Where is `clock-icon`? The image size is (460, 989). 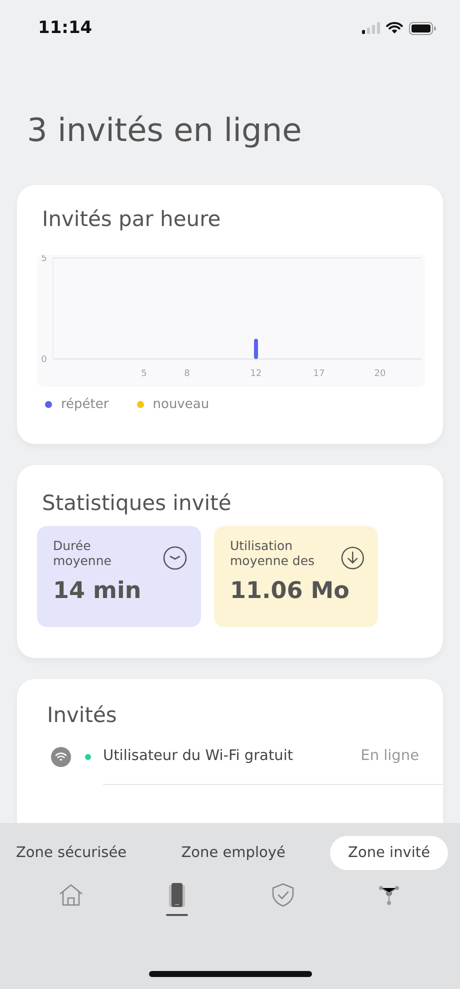
clock-icon is located at coordinates (175, 558).